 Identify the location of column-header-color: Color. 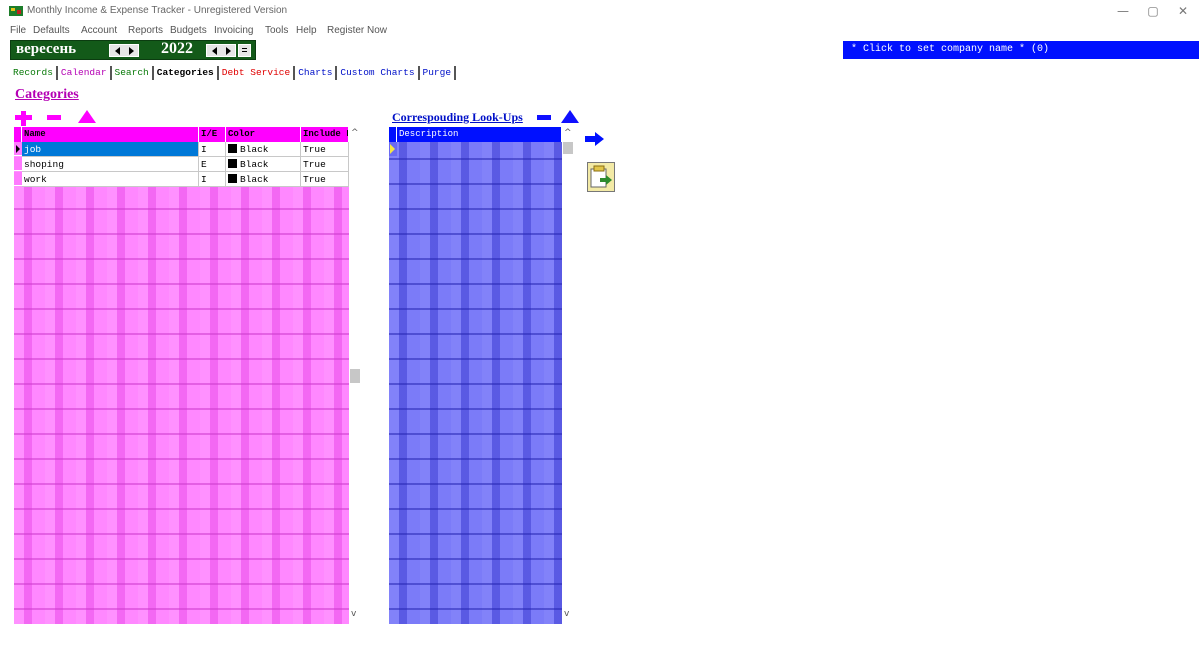
(263, 134).